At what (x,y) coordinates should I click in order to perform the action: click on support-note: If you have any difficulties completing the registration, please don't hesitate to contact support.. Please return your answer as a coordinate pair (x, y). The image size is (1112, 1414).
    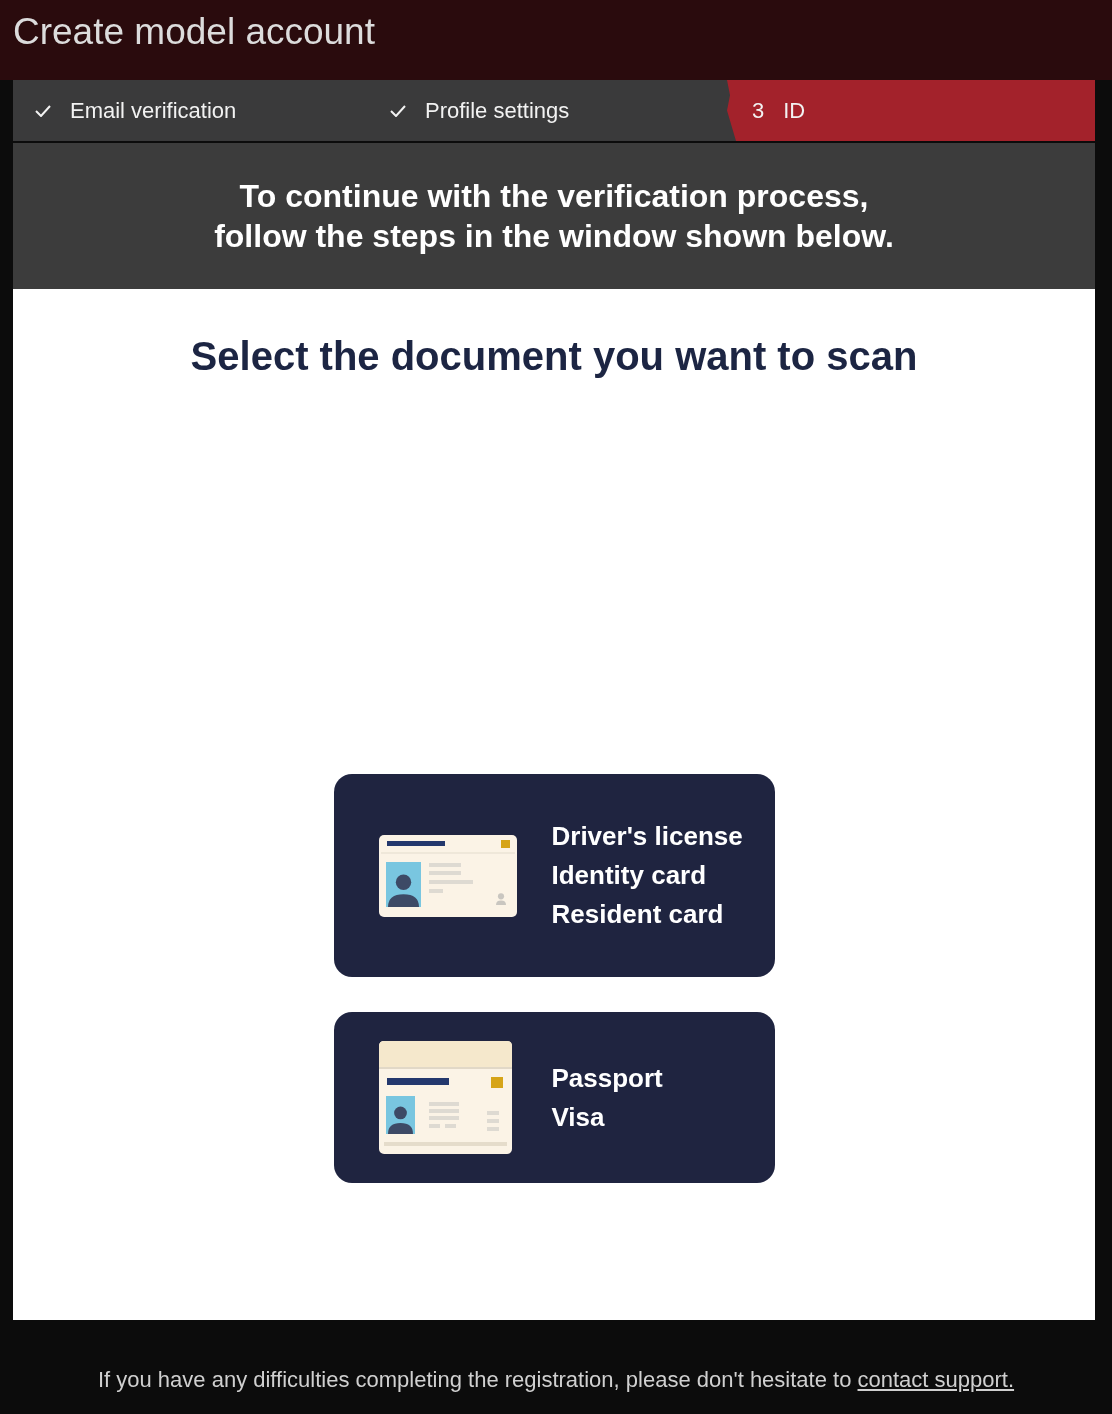
    Looking at the image, I should click on (556, 1380).